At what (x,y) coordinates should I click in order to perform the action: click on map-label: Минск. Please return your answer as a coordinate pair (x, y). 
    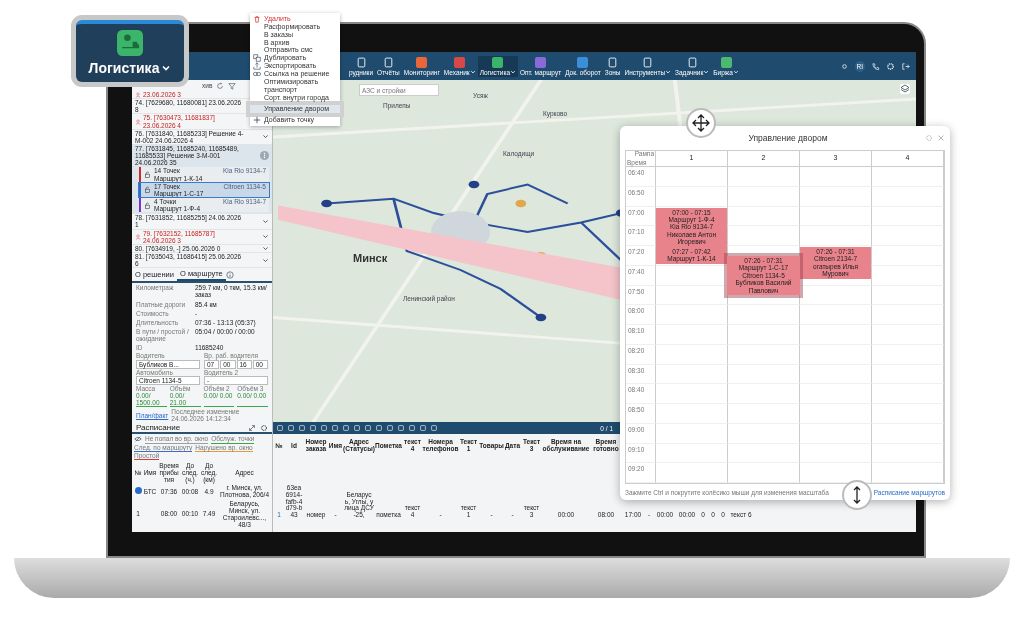
    Looking at the image, I should click on (370, 258).